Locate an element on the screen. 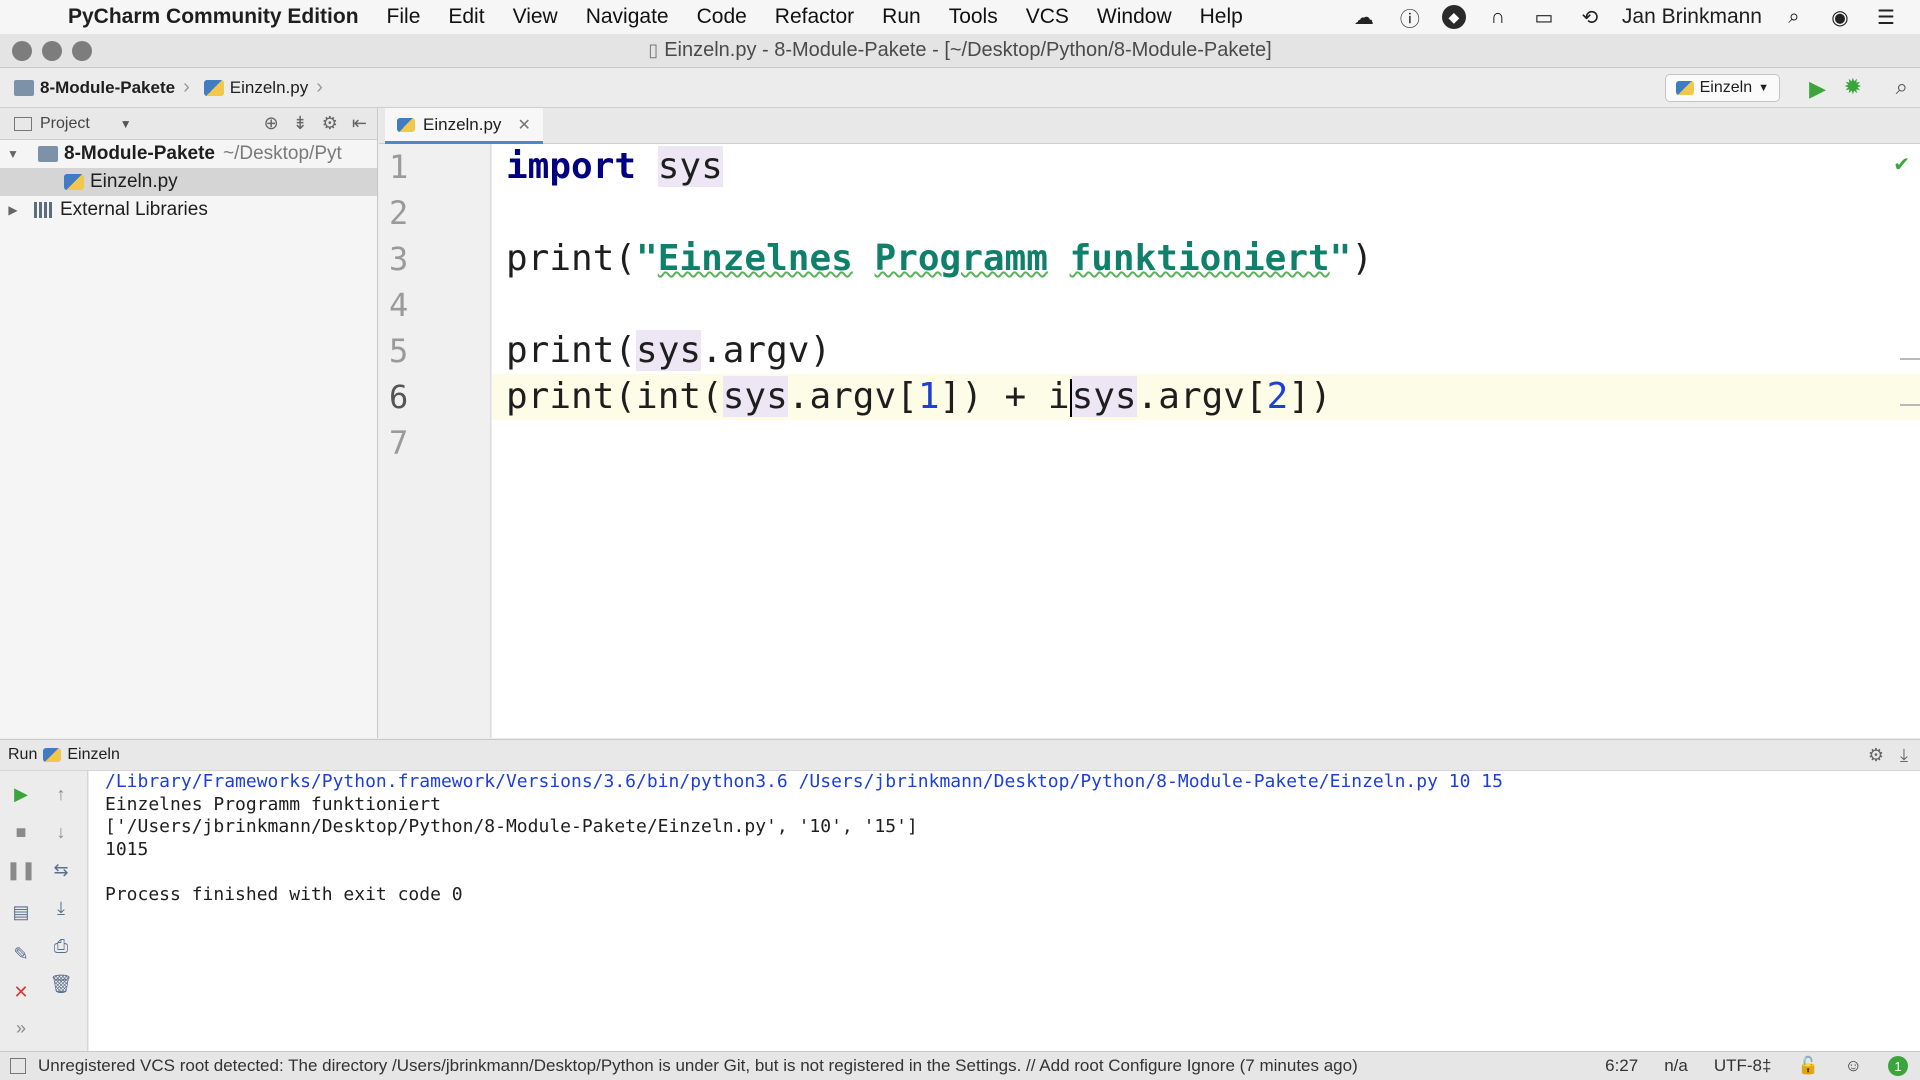  locate-icon: ⊕ is located at coordinates (271, 123).